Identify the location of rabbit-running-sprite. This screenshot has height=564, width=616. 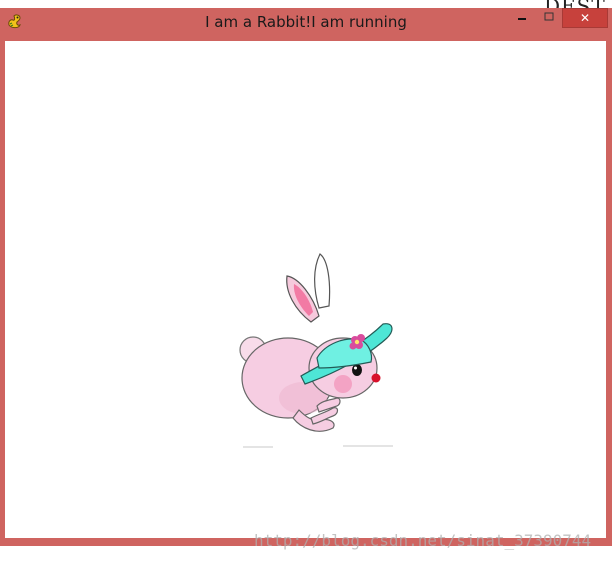
(316, 350).